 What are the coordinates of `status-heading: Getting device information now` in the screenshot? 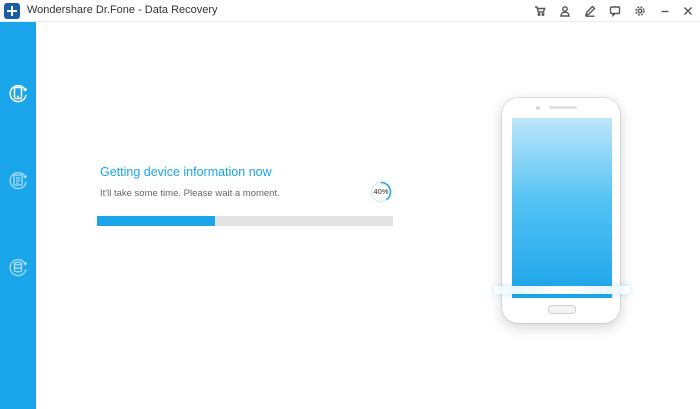 It's located at (186, 172).